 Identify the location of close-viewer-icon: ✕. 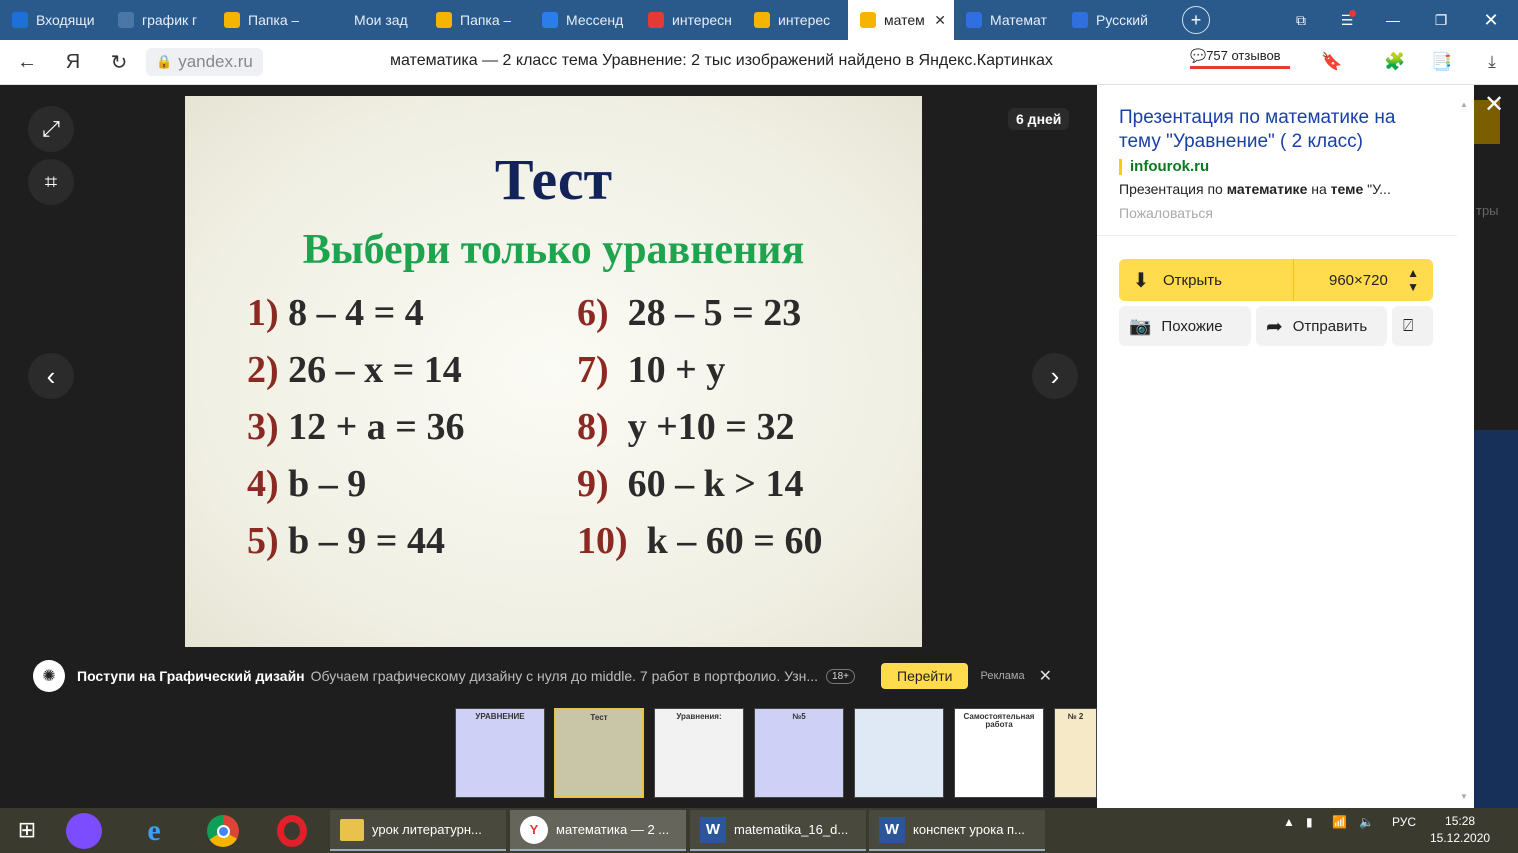
(1494, 104).